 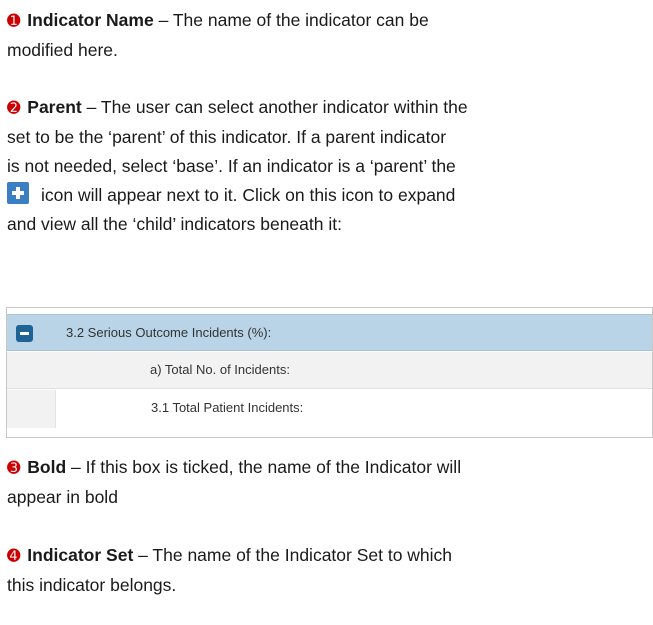 I want to click on tree-row-child: a) Total No. of Incidents:, so click(x=329, y=370).